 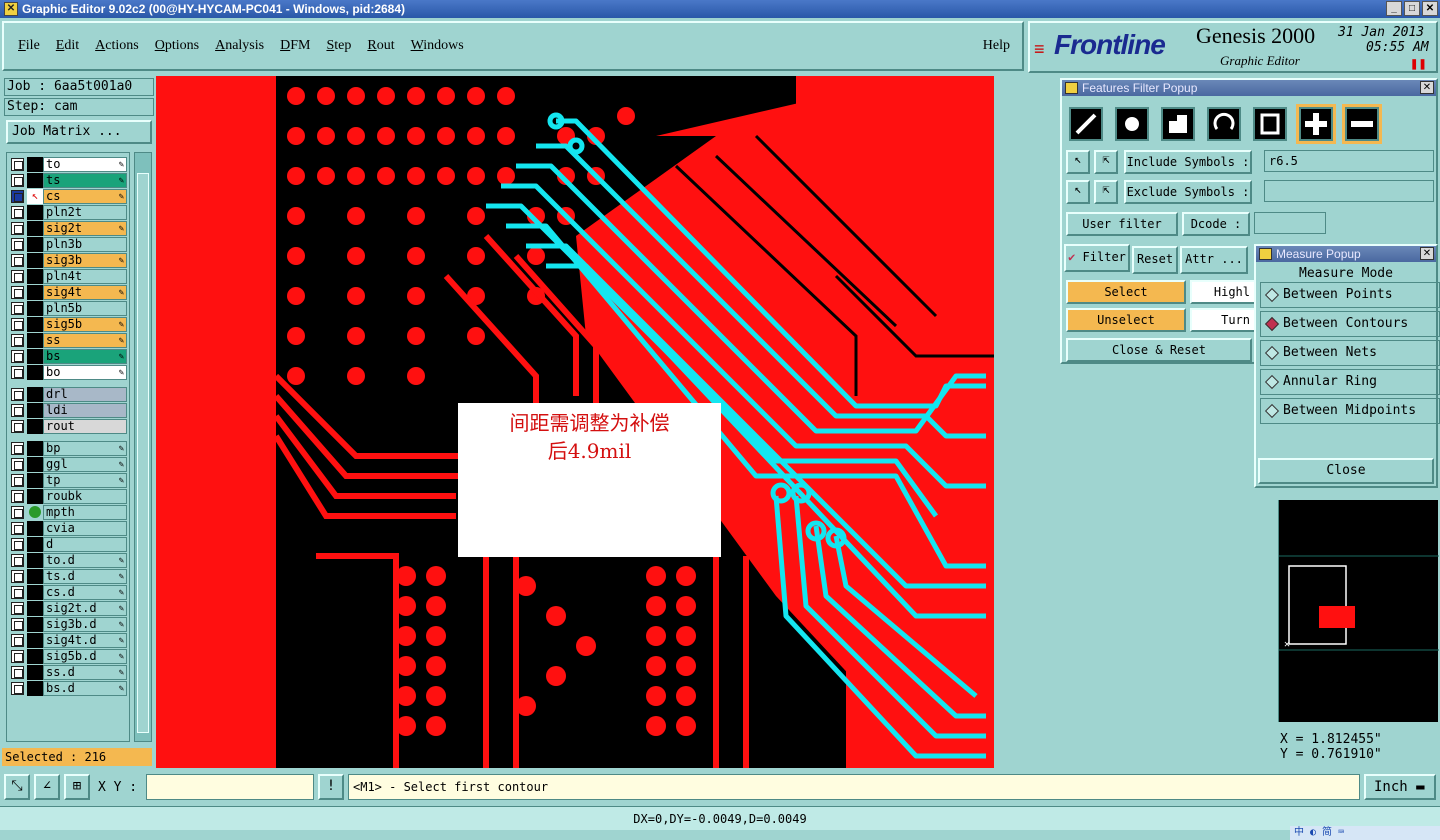 I want to click on scrollbar-thumb, so click(x=143, y=453).